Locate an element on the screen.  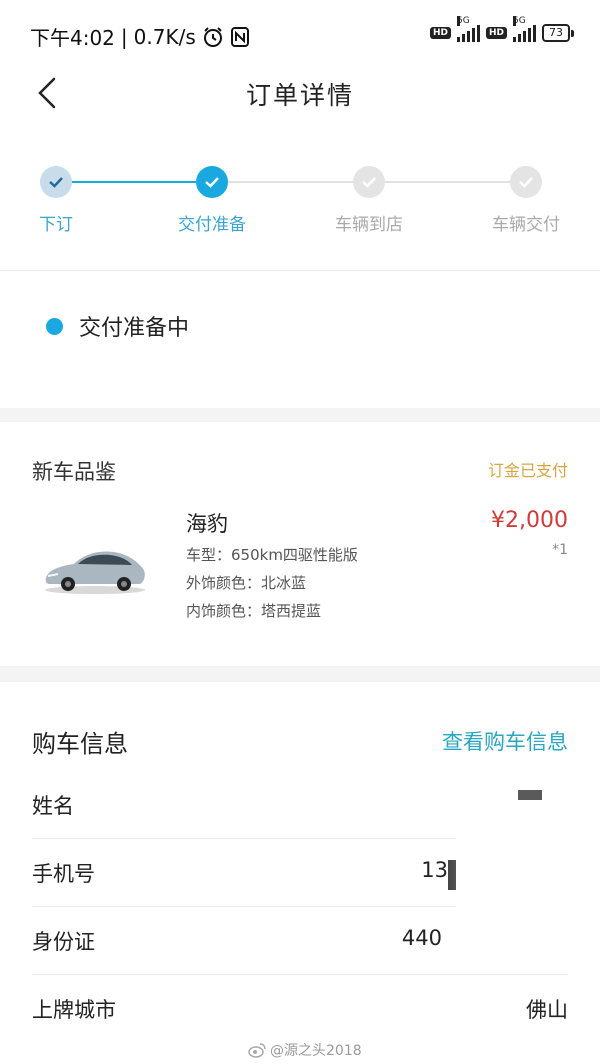
payment-status-badge: 订金已支付 is located at coordinates (527, 470).